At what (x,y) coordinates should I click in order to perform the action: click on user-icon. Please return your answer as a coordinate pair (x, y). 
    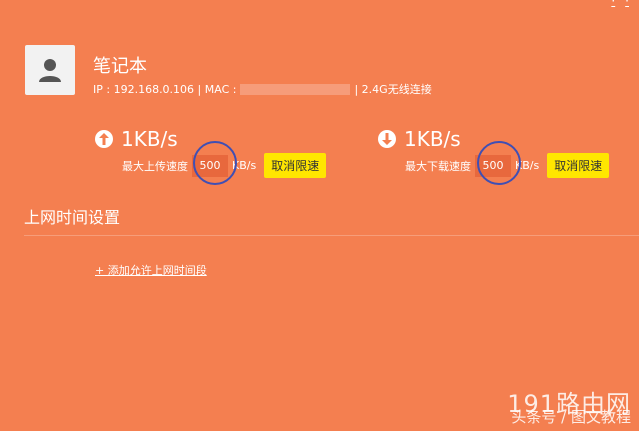
    Looking at the image, I should click on (50, 70).